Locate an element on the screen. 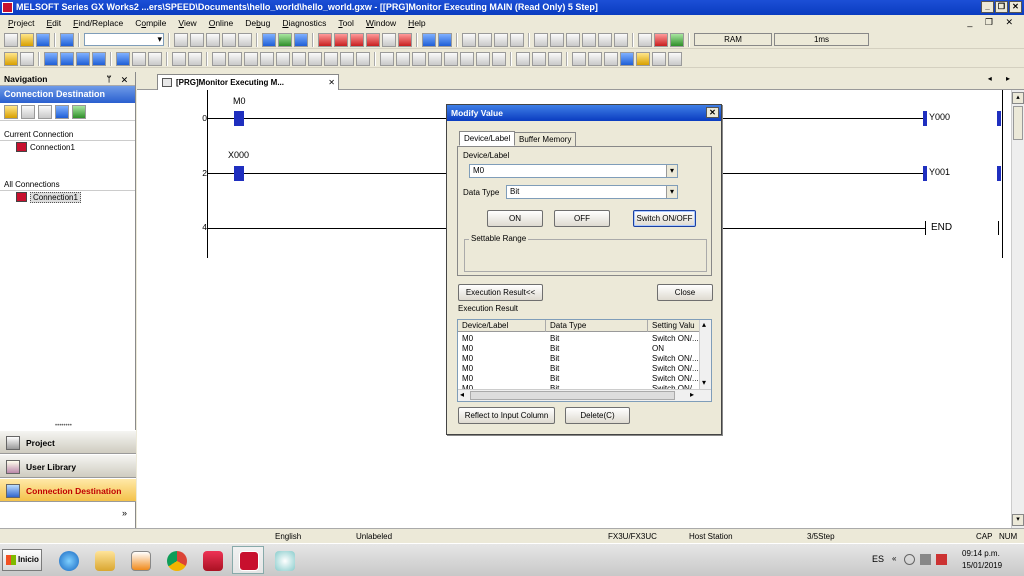  menu-item: Debug is located at coordinates (257, 23).